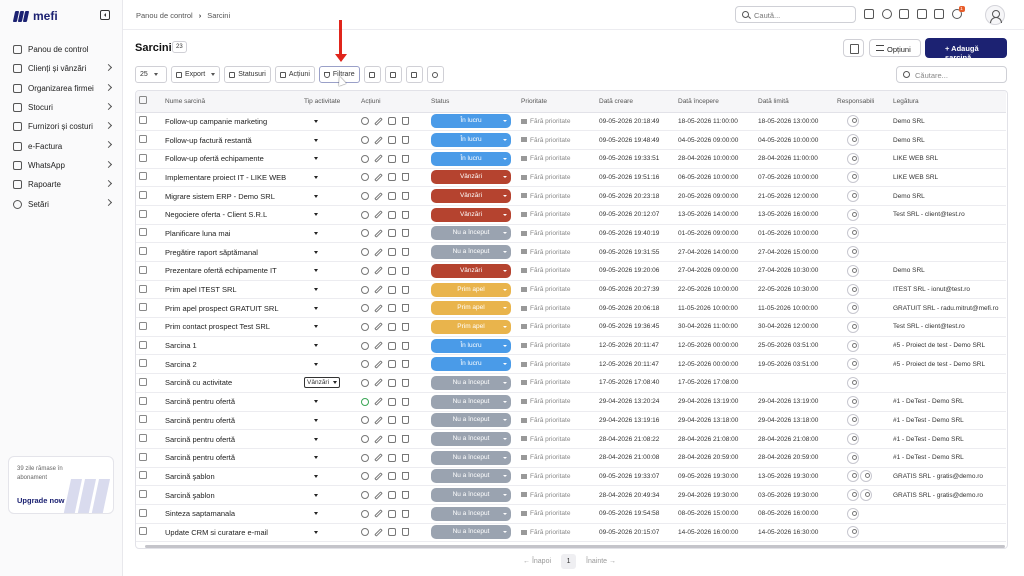 This screenshot has width=1024, height=576. What do you see at coordinates (393, 74) in the screenshot?
I see `layout-button` at bounding box center [393, 74].